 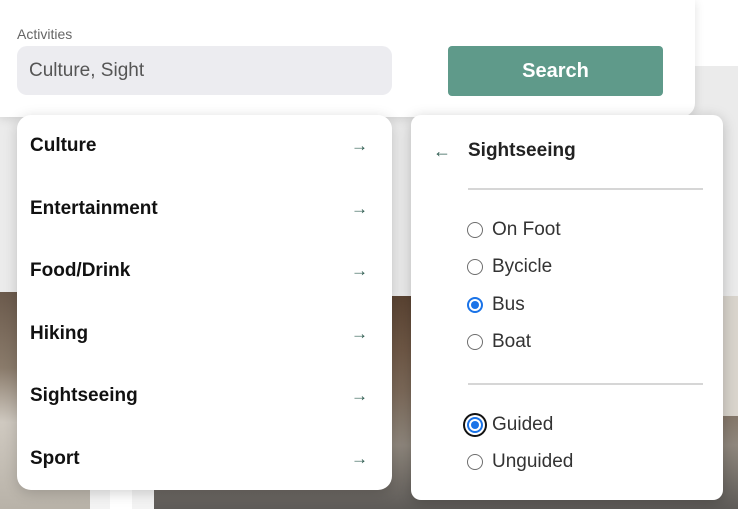 What do you see at coordinates (204, 209) in the screenshot?
I see `category-item-entertainment: Entertainment →` at bounding box center [204, 209].